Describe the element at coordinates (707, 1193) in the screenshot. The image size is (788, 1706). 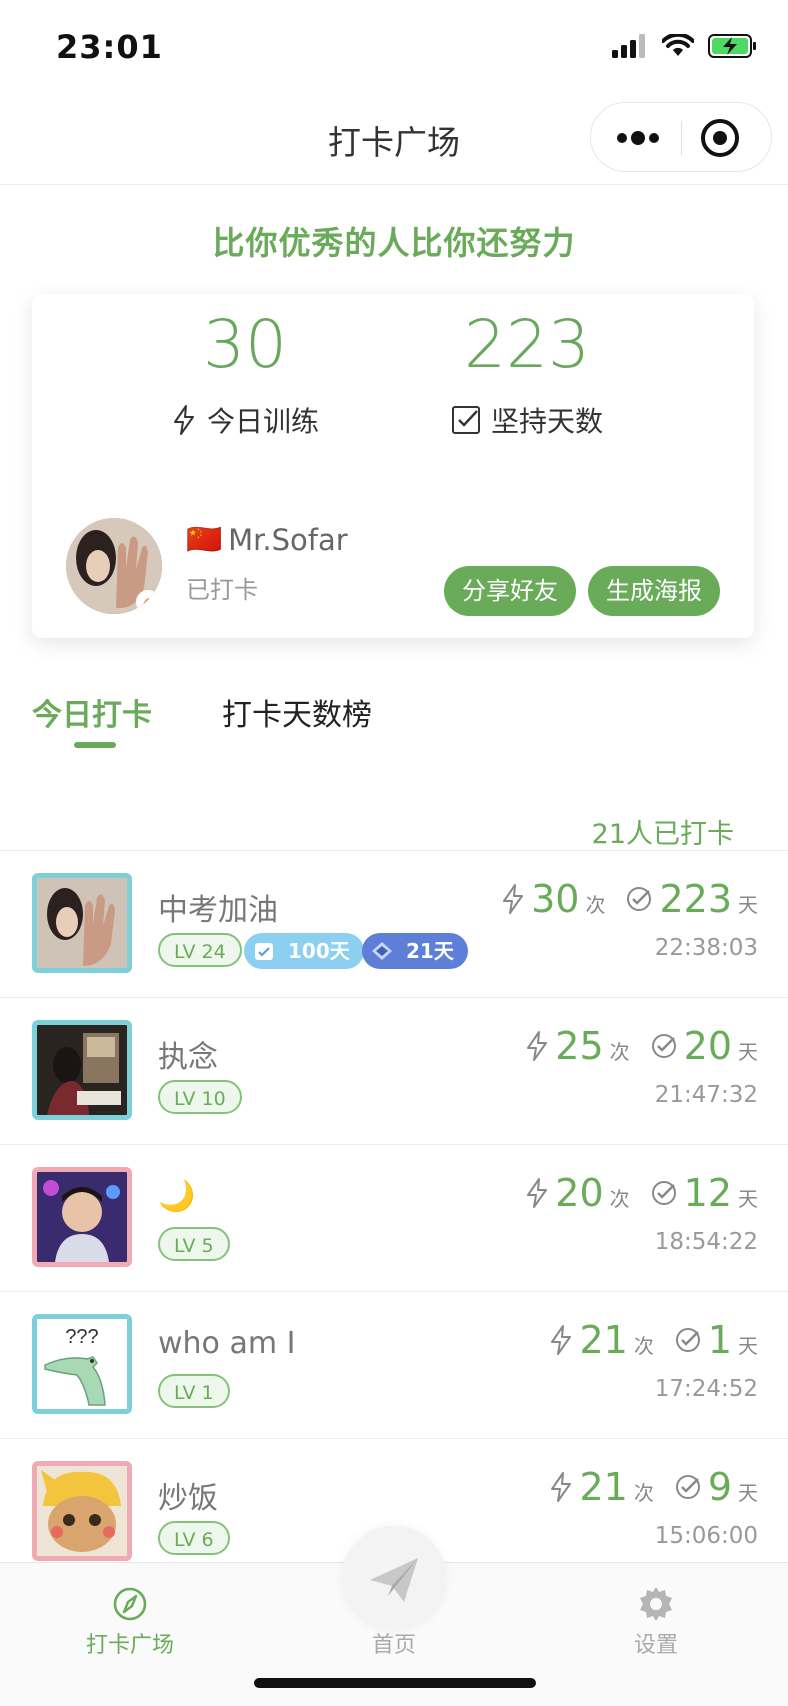
I see `streak-days: 12` at that location.